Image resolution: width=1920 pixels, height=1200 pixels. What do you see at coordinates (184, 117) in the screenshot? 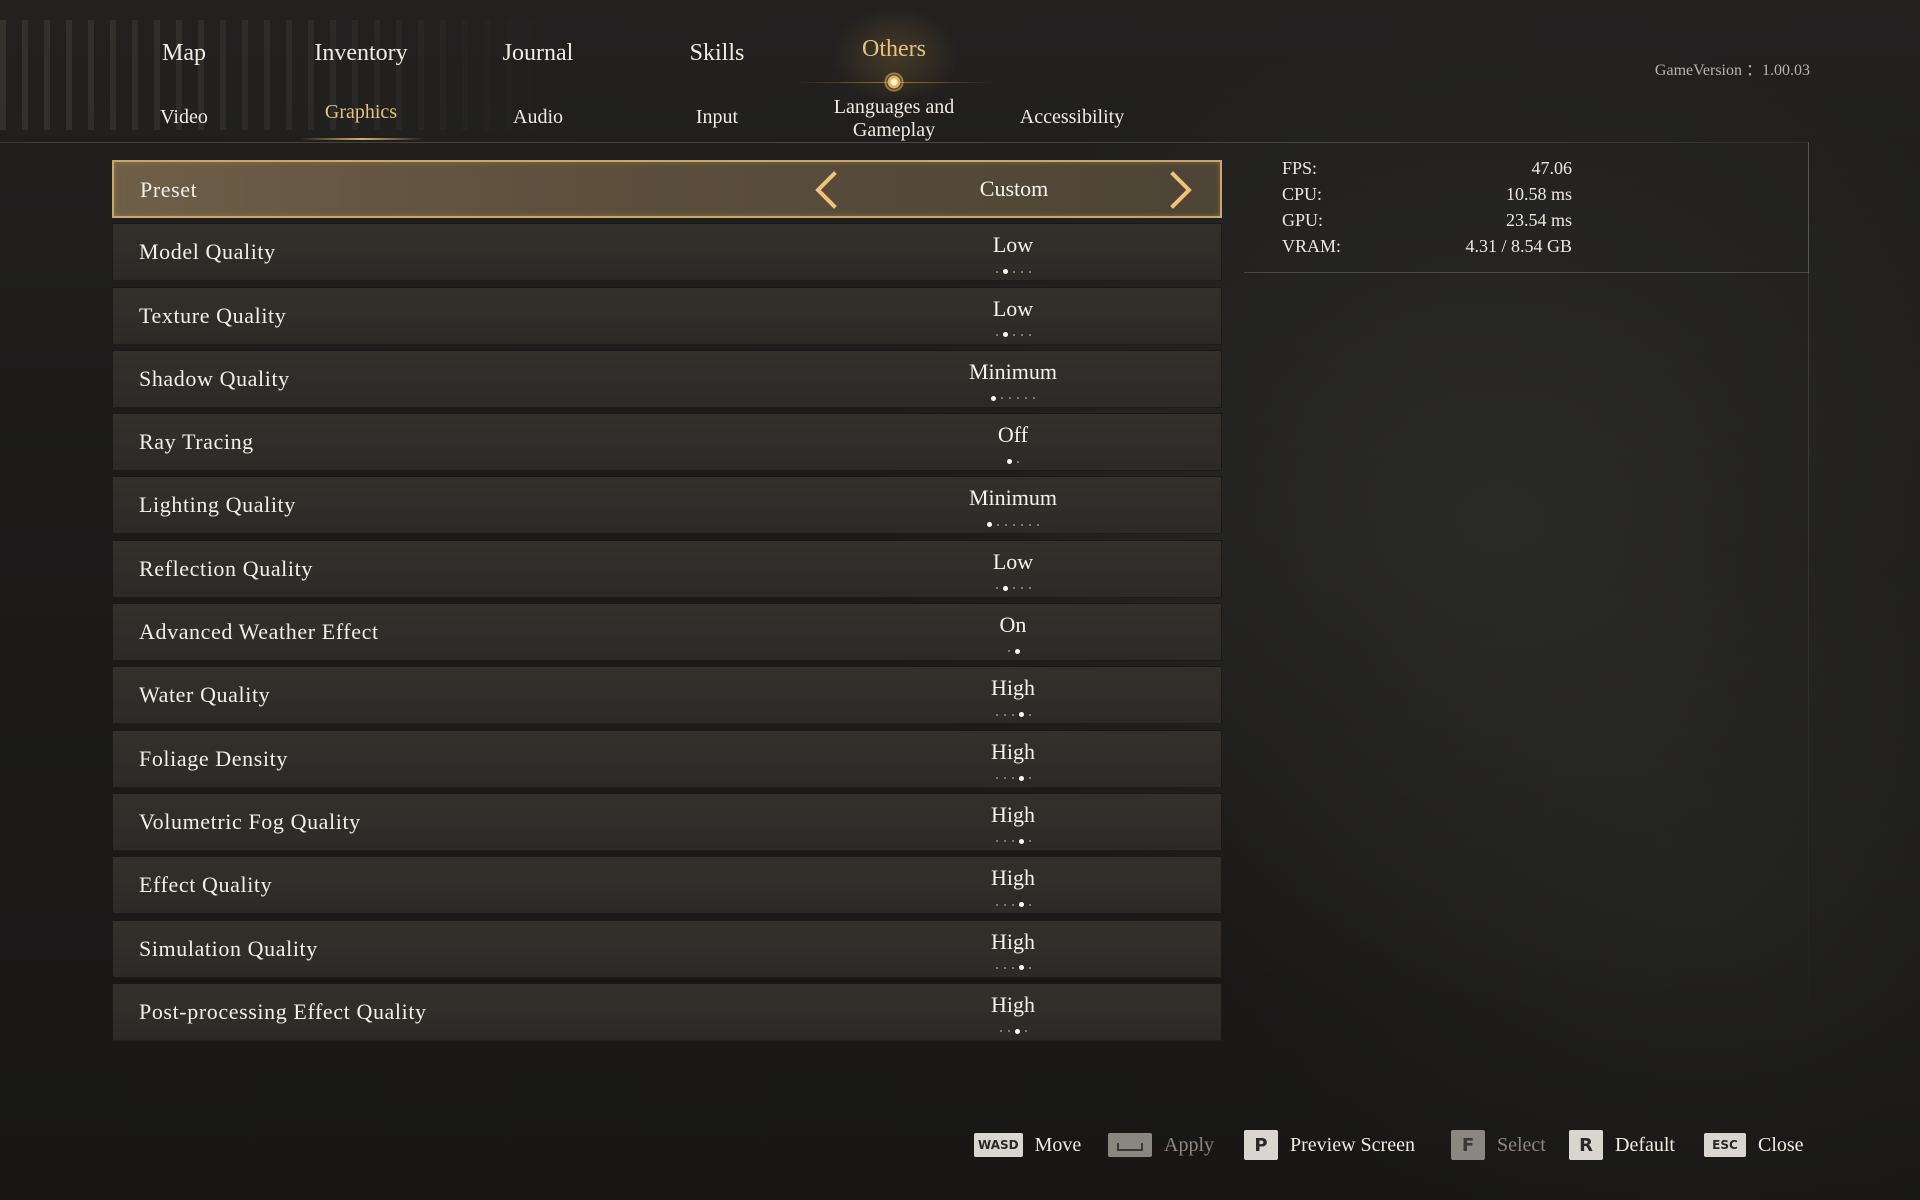
I see `subtab-video: Video` at bounding box center [184, 117].